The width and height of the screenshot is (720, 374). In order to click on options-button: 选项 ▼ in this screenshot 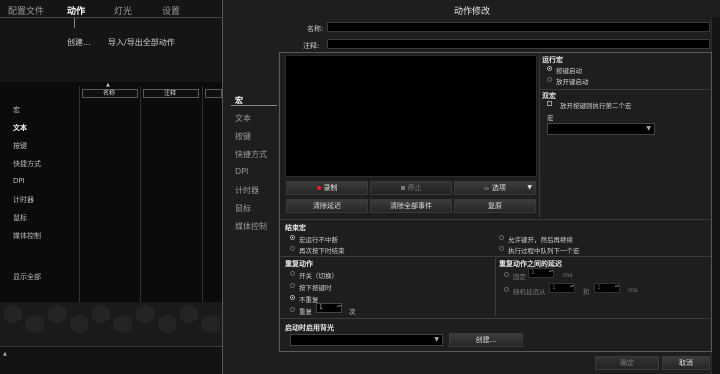, I will do `click(495, 188)`.